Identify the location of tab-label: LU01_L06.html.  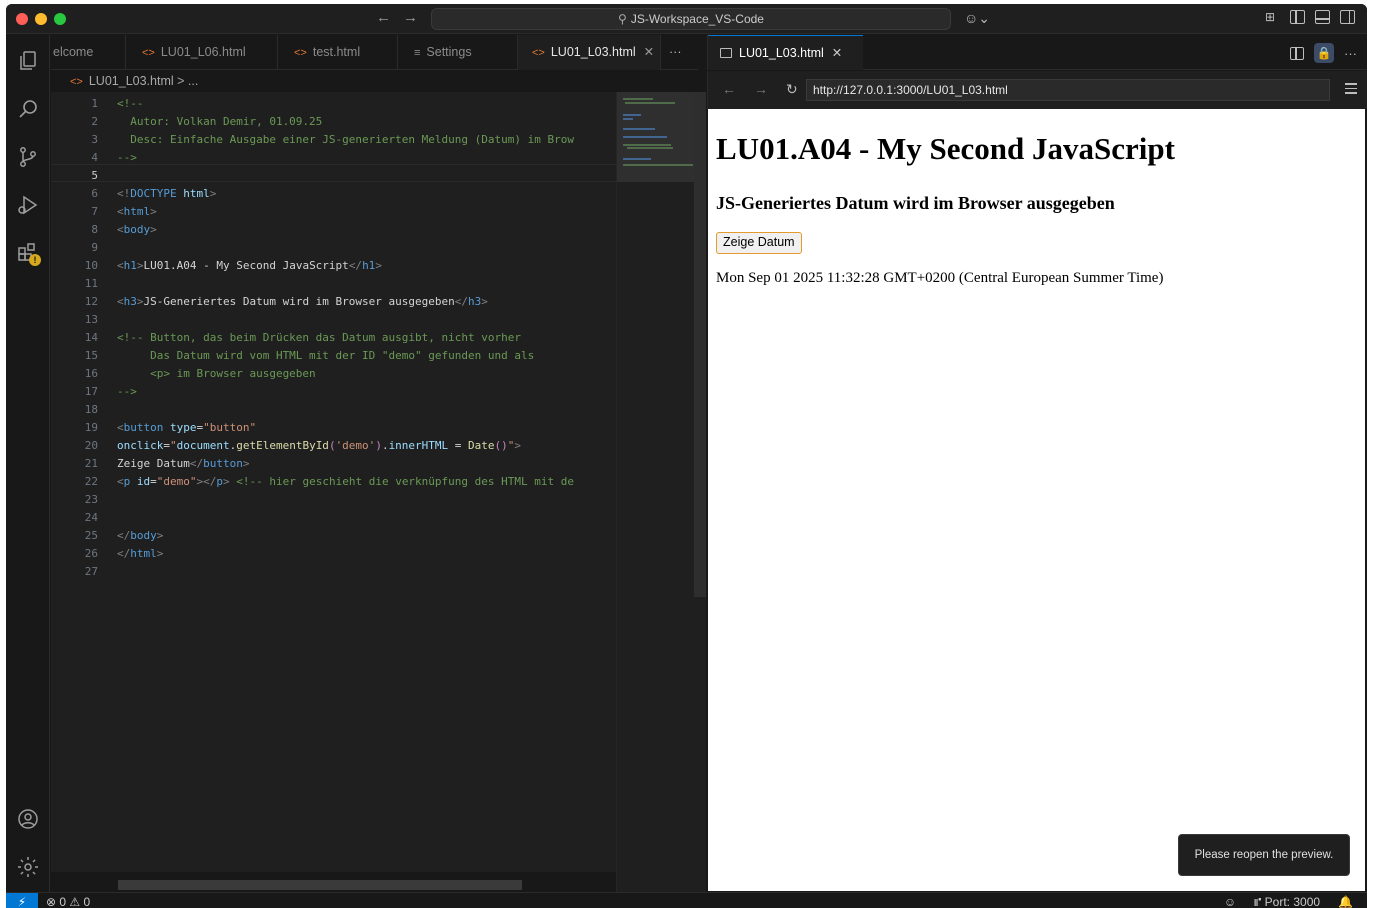
(203, 52).